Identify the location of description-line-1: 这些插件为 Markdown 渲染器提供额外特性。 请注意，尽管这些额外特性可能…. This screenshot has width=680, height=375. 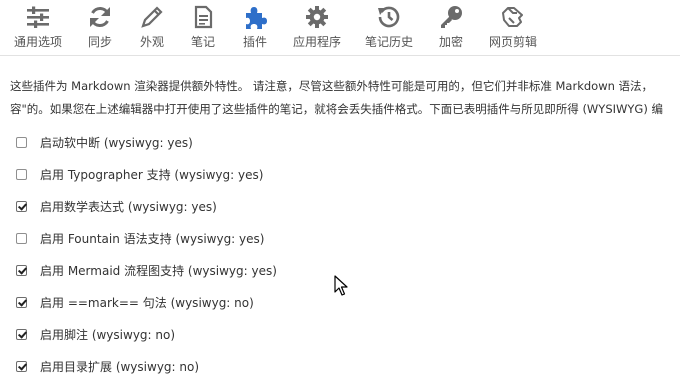
(332, 86).